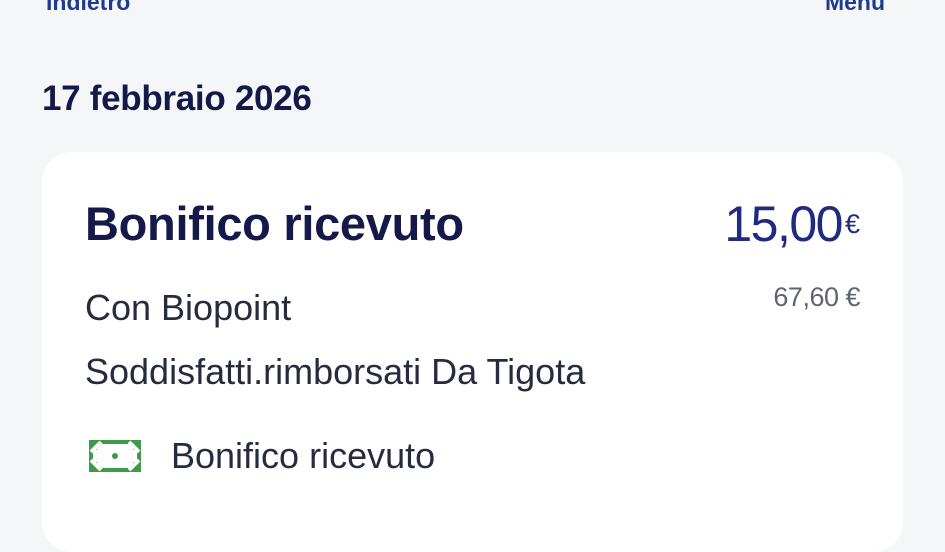 This screenshot has width=945, height=552. What do you see at coordinates (274, 223) in the screenshot?
I see `transaction-title: Bonifico ricevuto` at bounding box center [274, 223].